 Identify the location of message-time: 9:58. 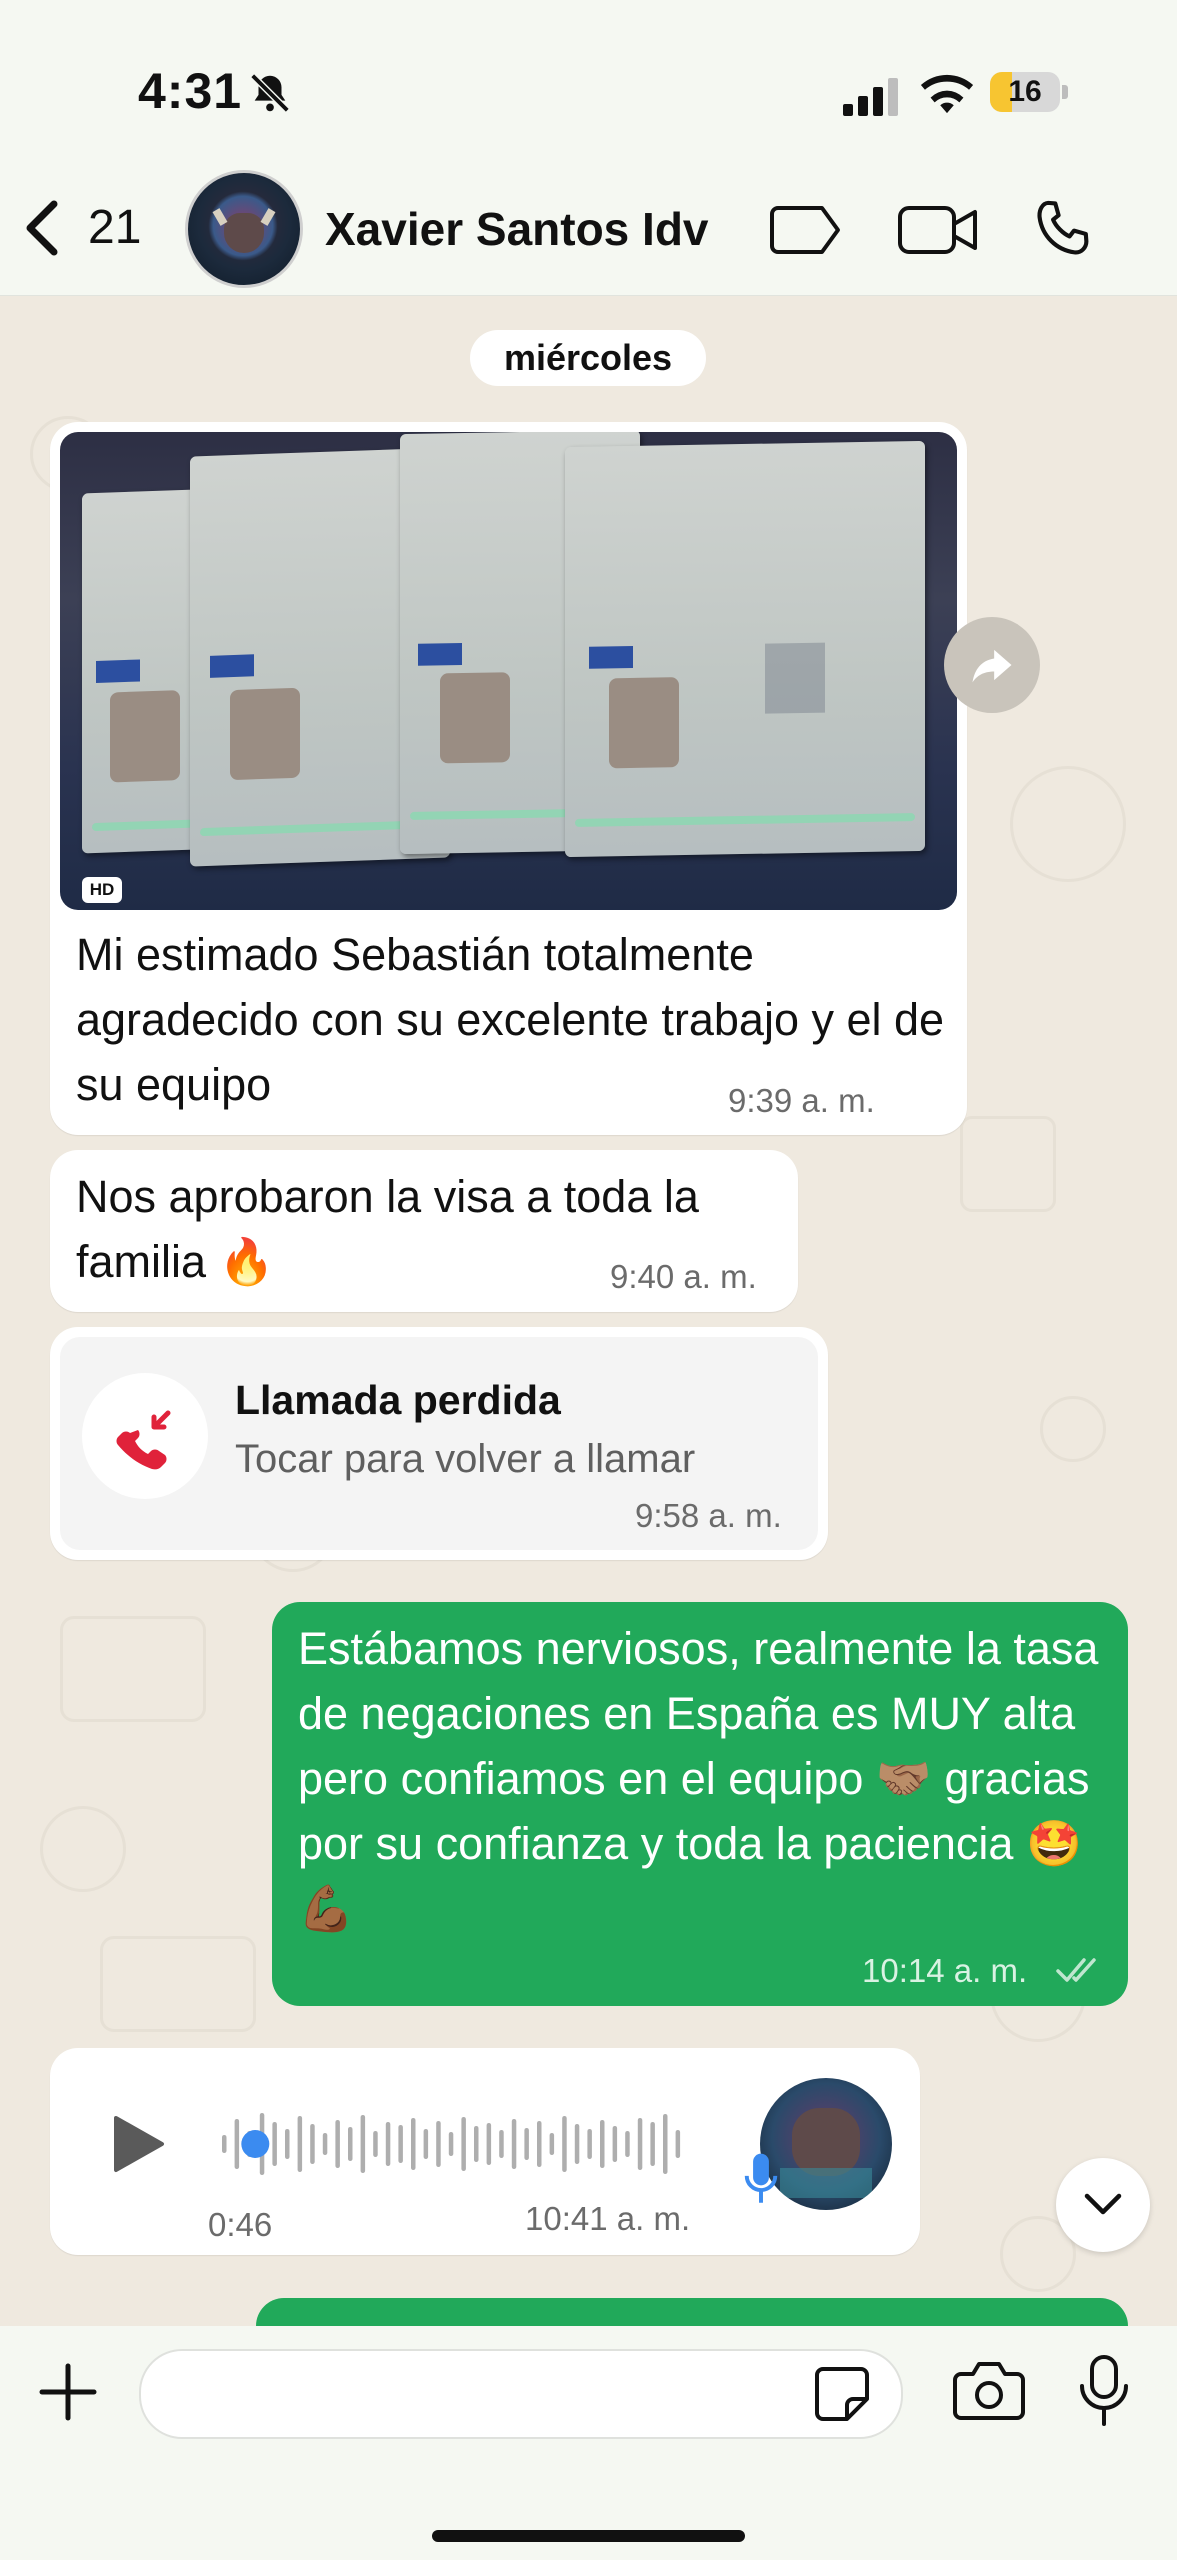
(667, 1515).